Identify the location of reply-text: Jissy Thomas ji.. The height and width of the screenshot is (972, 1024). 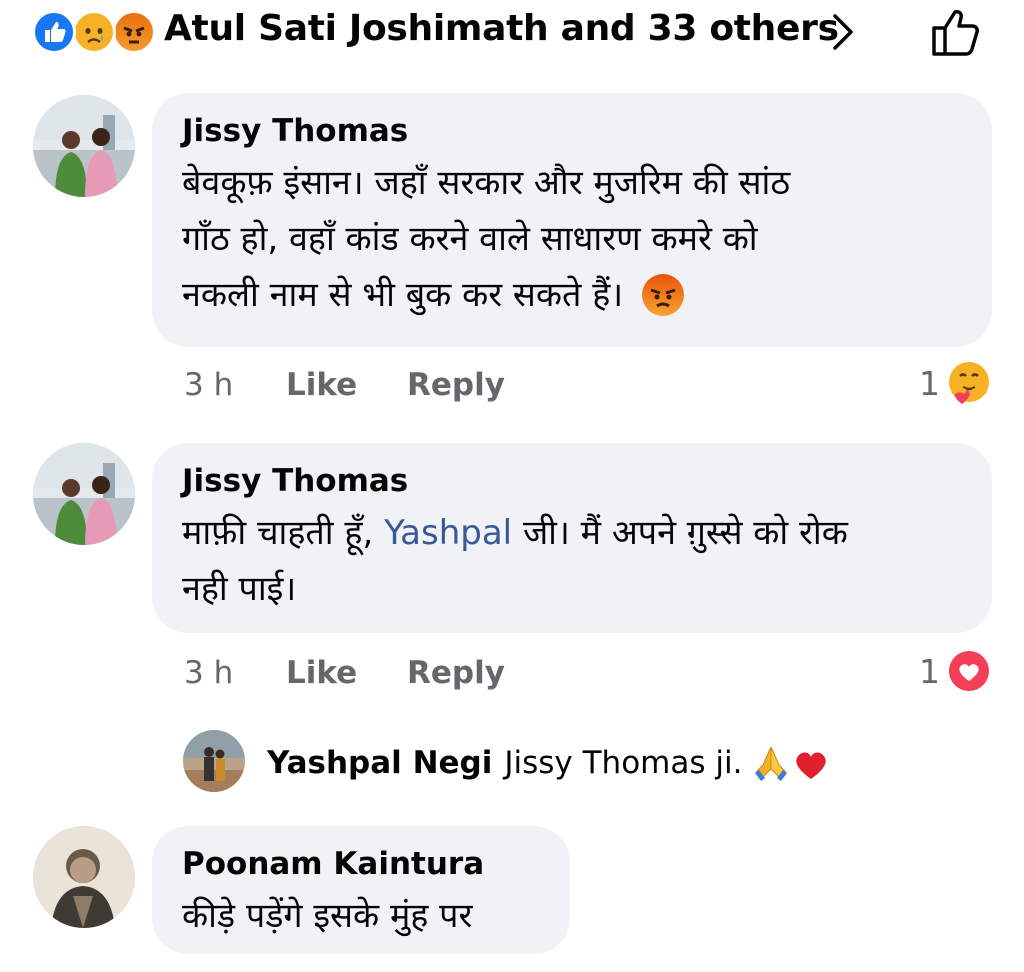
(623, 763).